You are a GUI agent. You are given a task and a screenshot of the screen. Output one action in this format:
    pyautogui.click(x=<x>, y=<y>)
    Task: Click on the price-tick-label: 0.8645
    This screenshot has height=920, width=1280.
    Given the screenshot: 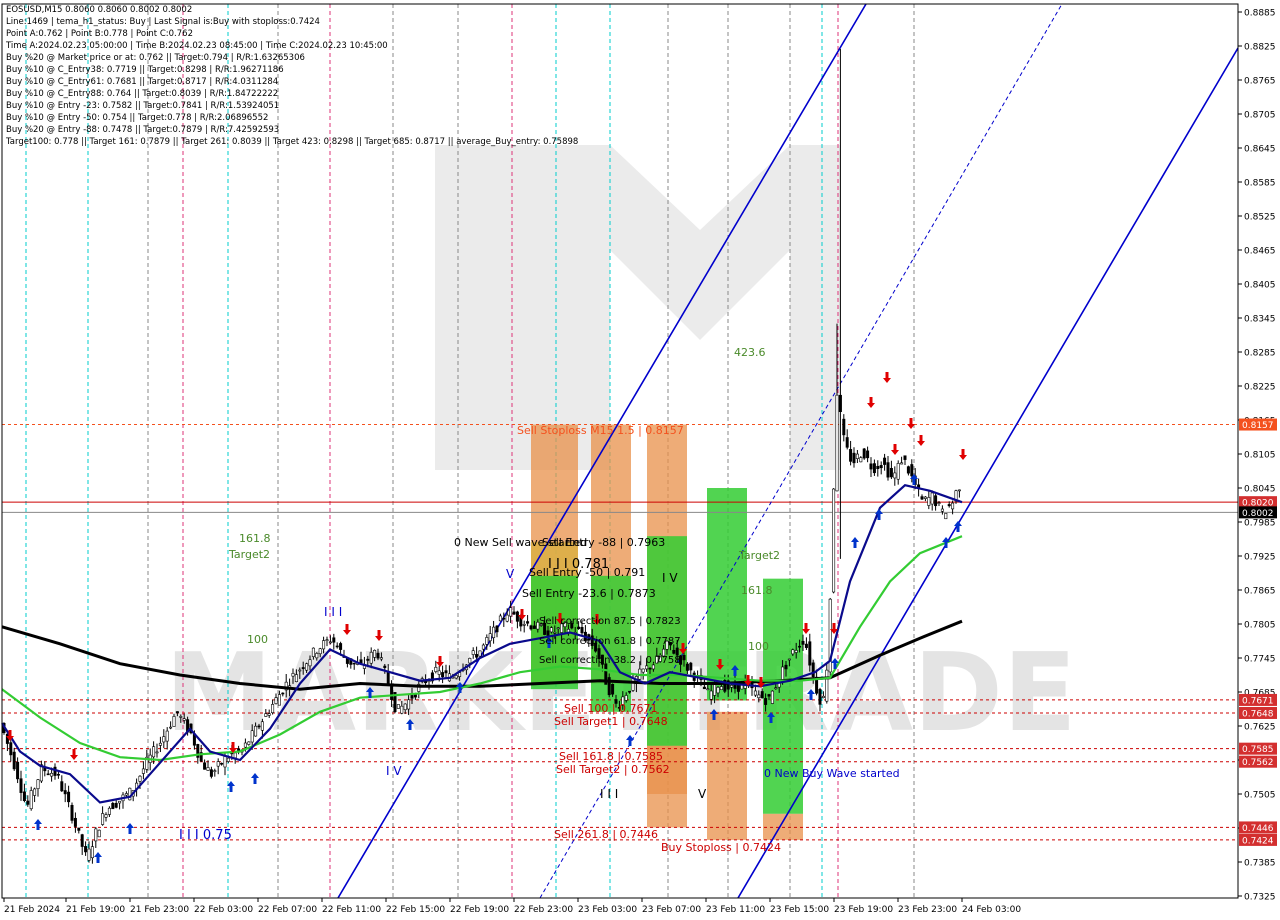 What is the action you would take?
    pyautogui.click(x=1260, y=150)
    